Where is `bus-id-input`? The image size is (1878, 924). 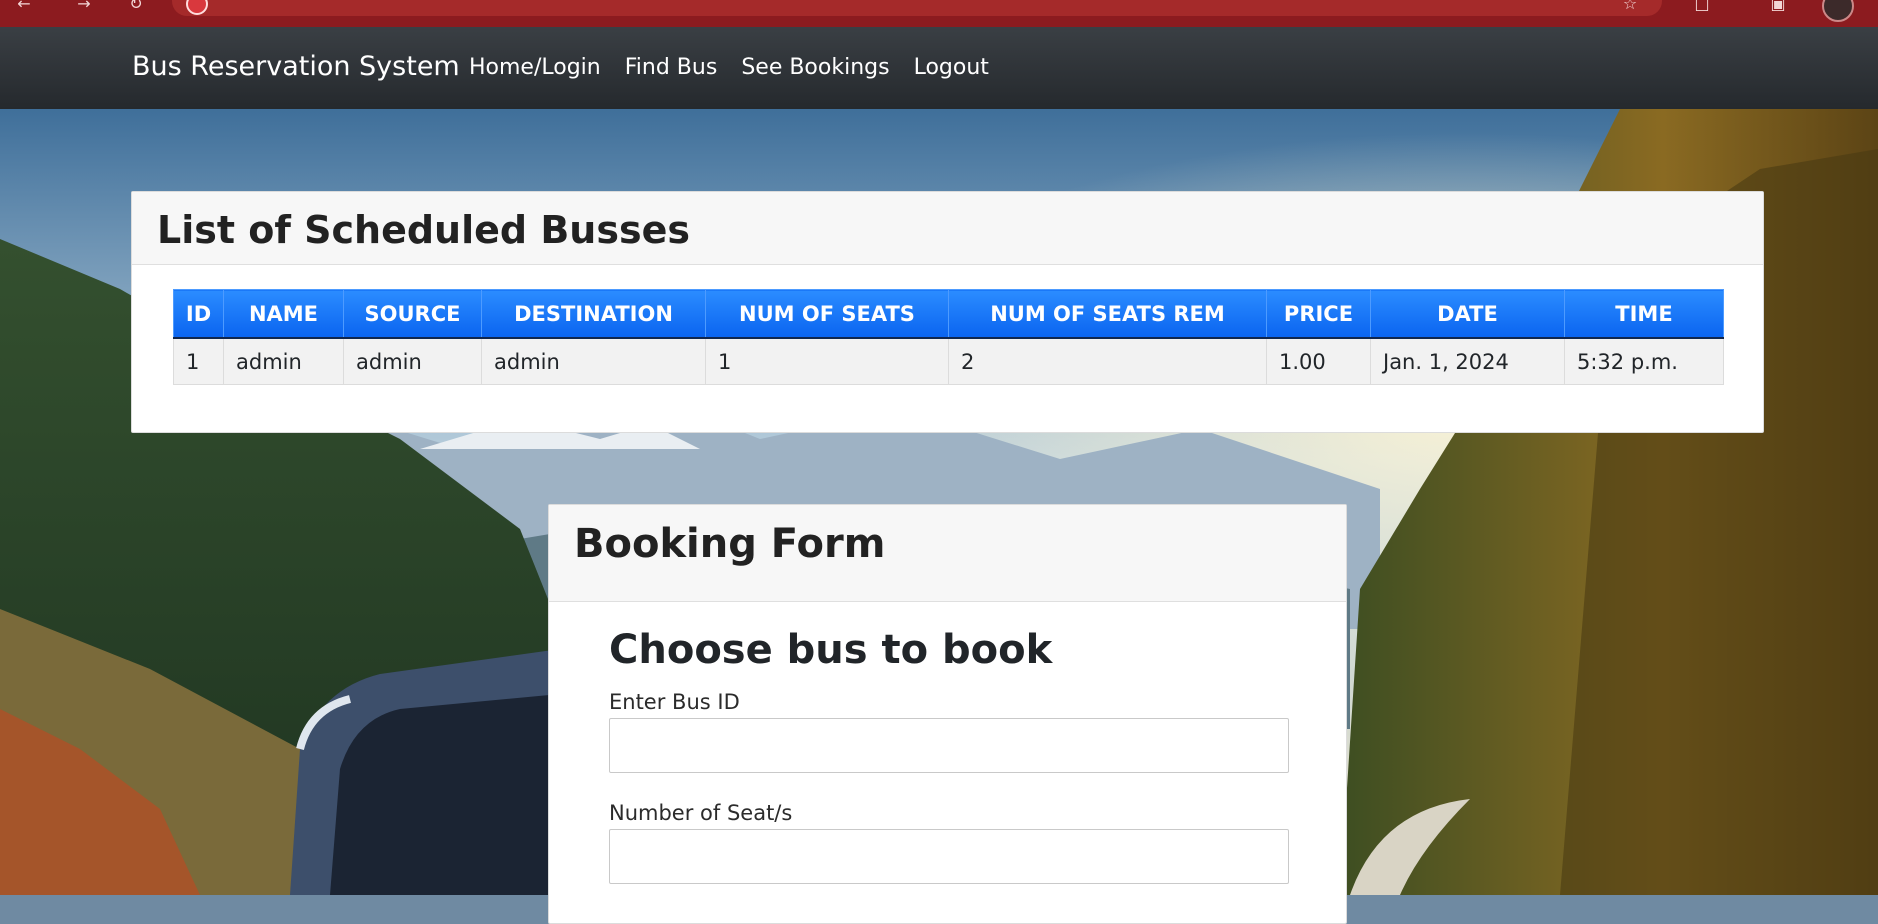 bus-id-input is located at coordinates (949, 745).